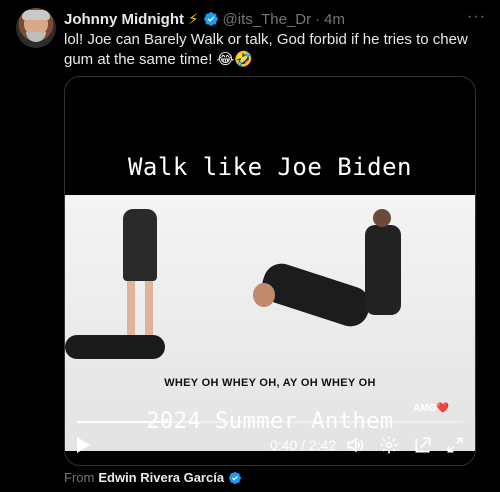 The image size is (500, 492). Describe the element at coordinates (125, 422) in the screenshot. I see `video-progress-fill` at that location.